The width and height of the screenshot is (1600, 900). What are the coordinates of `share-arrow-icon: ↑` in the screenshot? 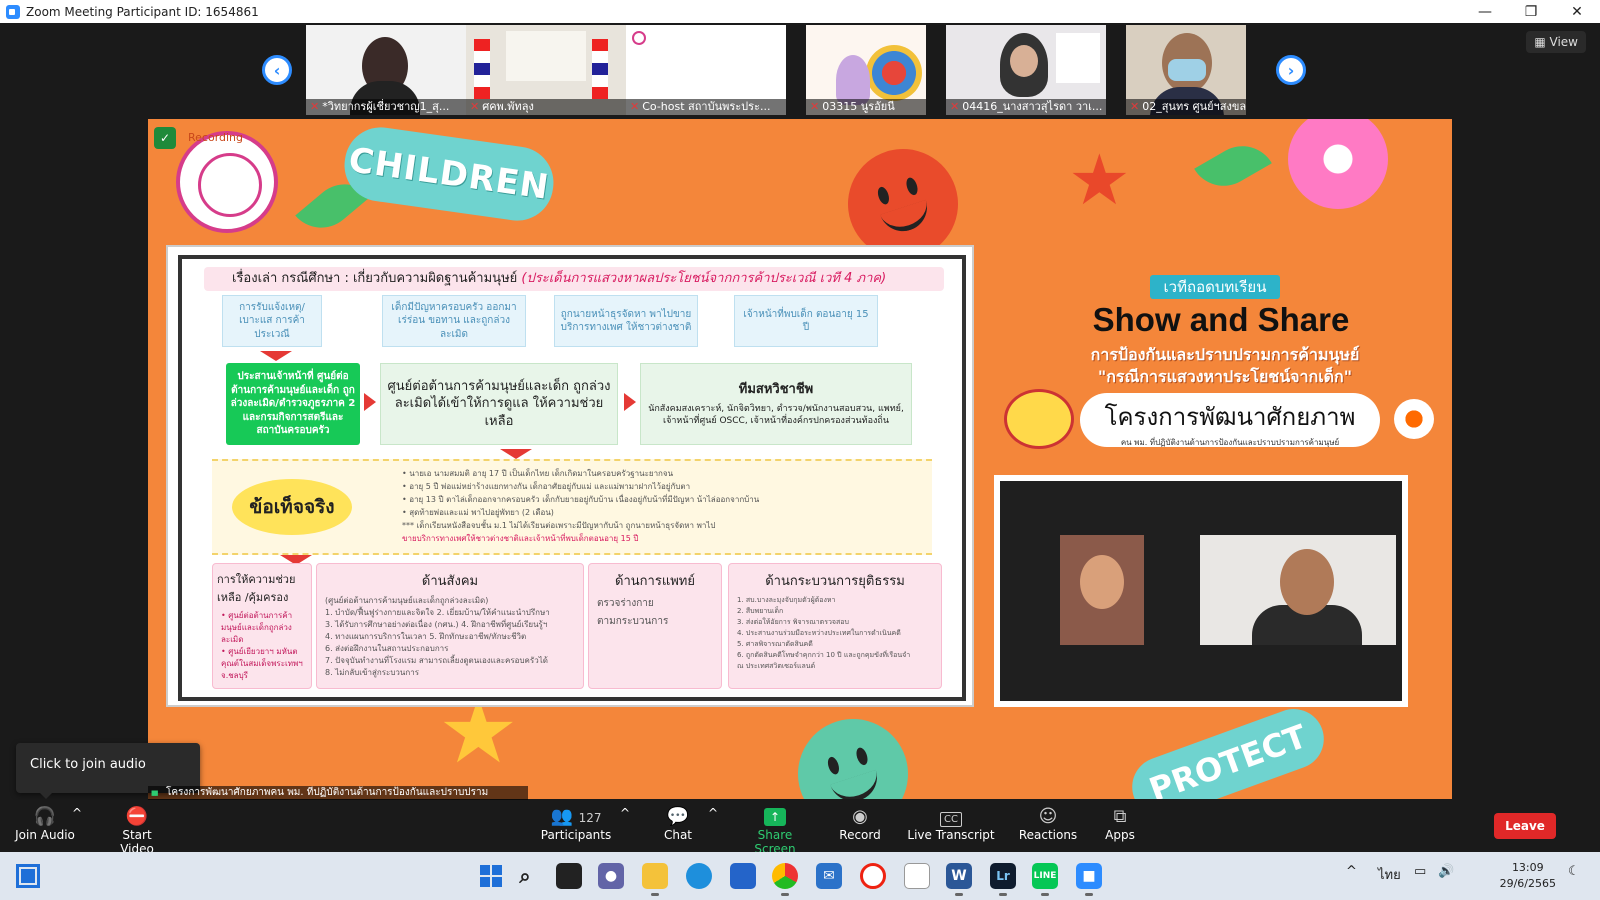 It's located at (775, 817).